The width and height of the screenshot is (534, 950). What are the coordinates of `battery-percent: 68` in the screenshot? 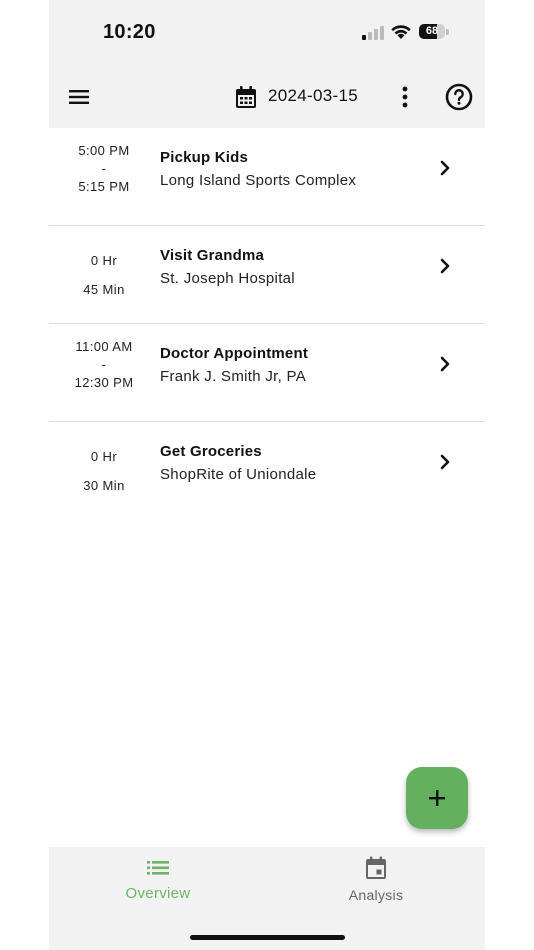 It's located at (432, 31).